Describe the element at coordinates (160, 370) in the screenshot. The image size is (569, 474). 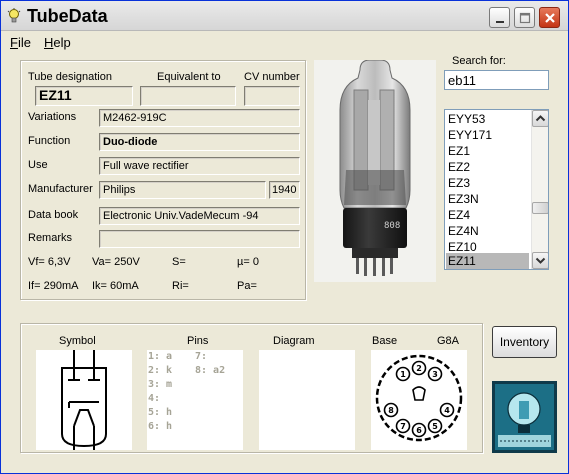
I see `pin-2: 2: k` at that location.